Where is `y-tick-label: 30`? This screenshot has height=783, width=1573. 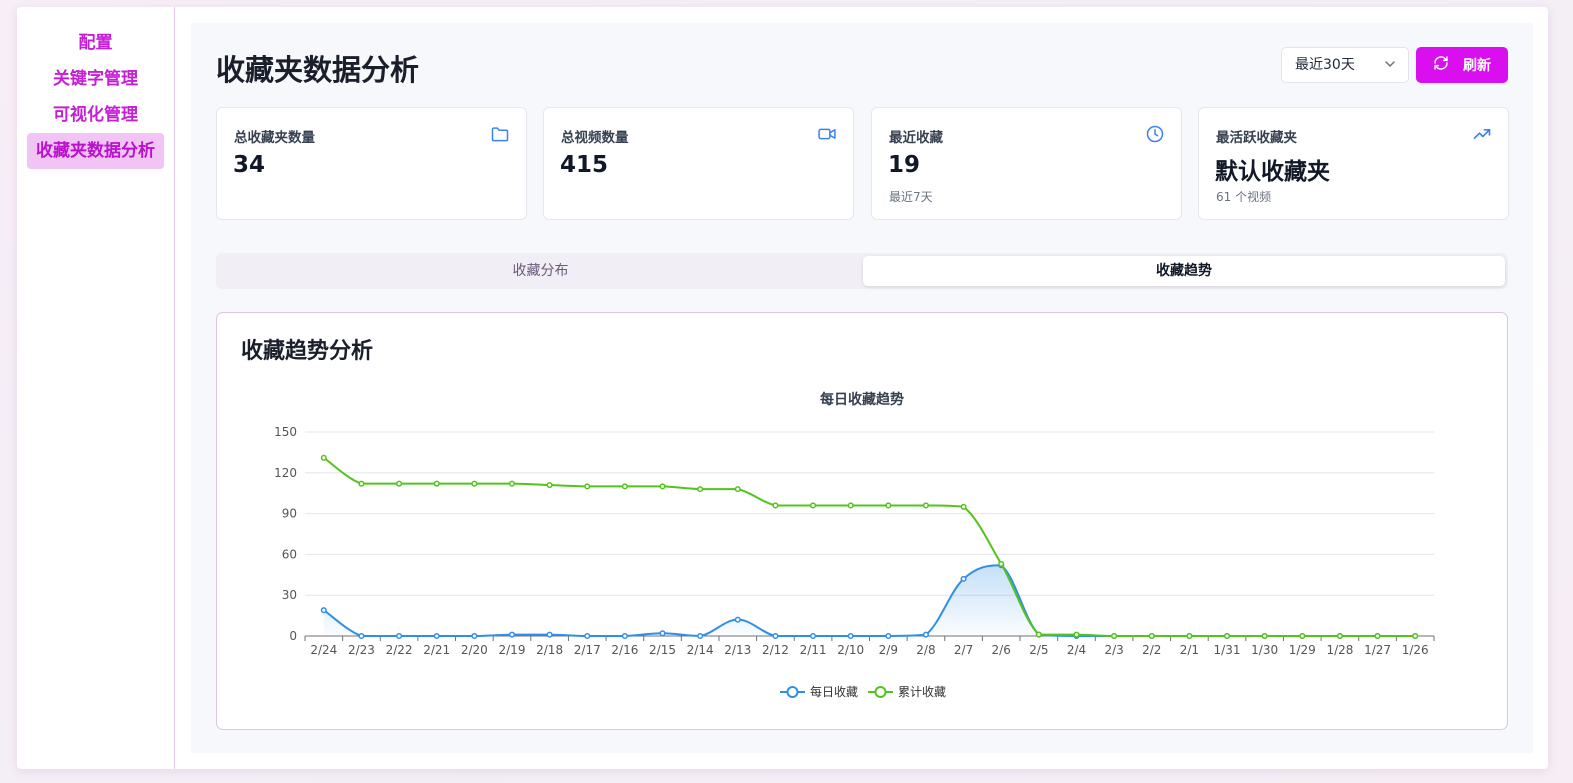 y-tick-label: 30 is located at coordinates (289, 595).